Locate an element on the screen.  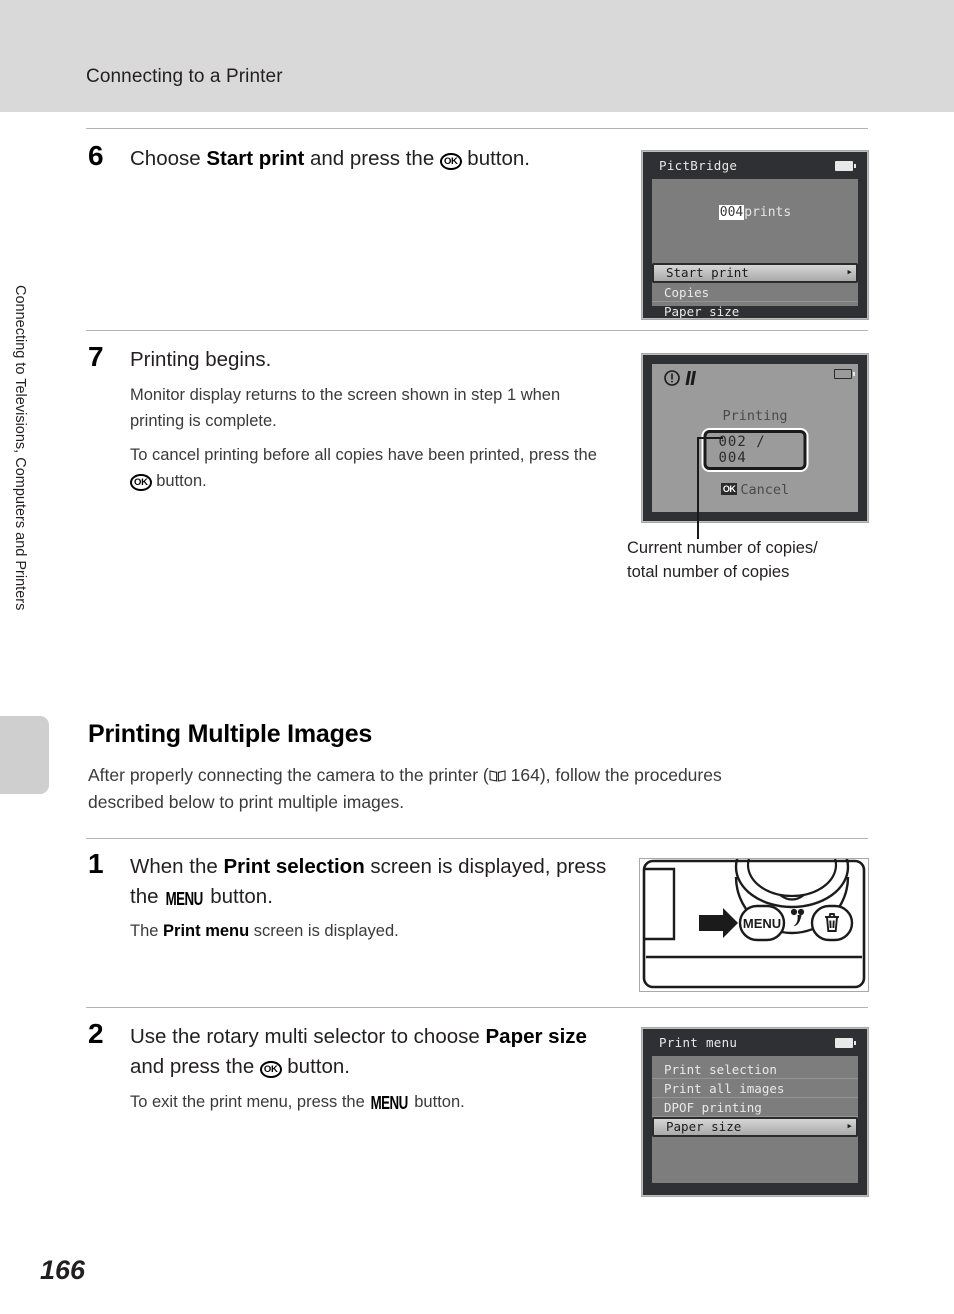
step-1-body: The Print menu screen is displayed. is located at coordinates (370, 931).